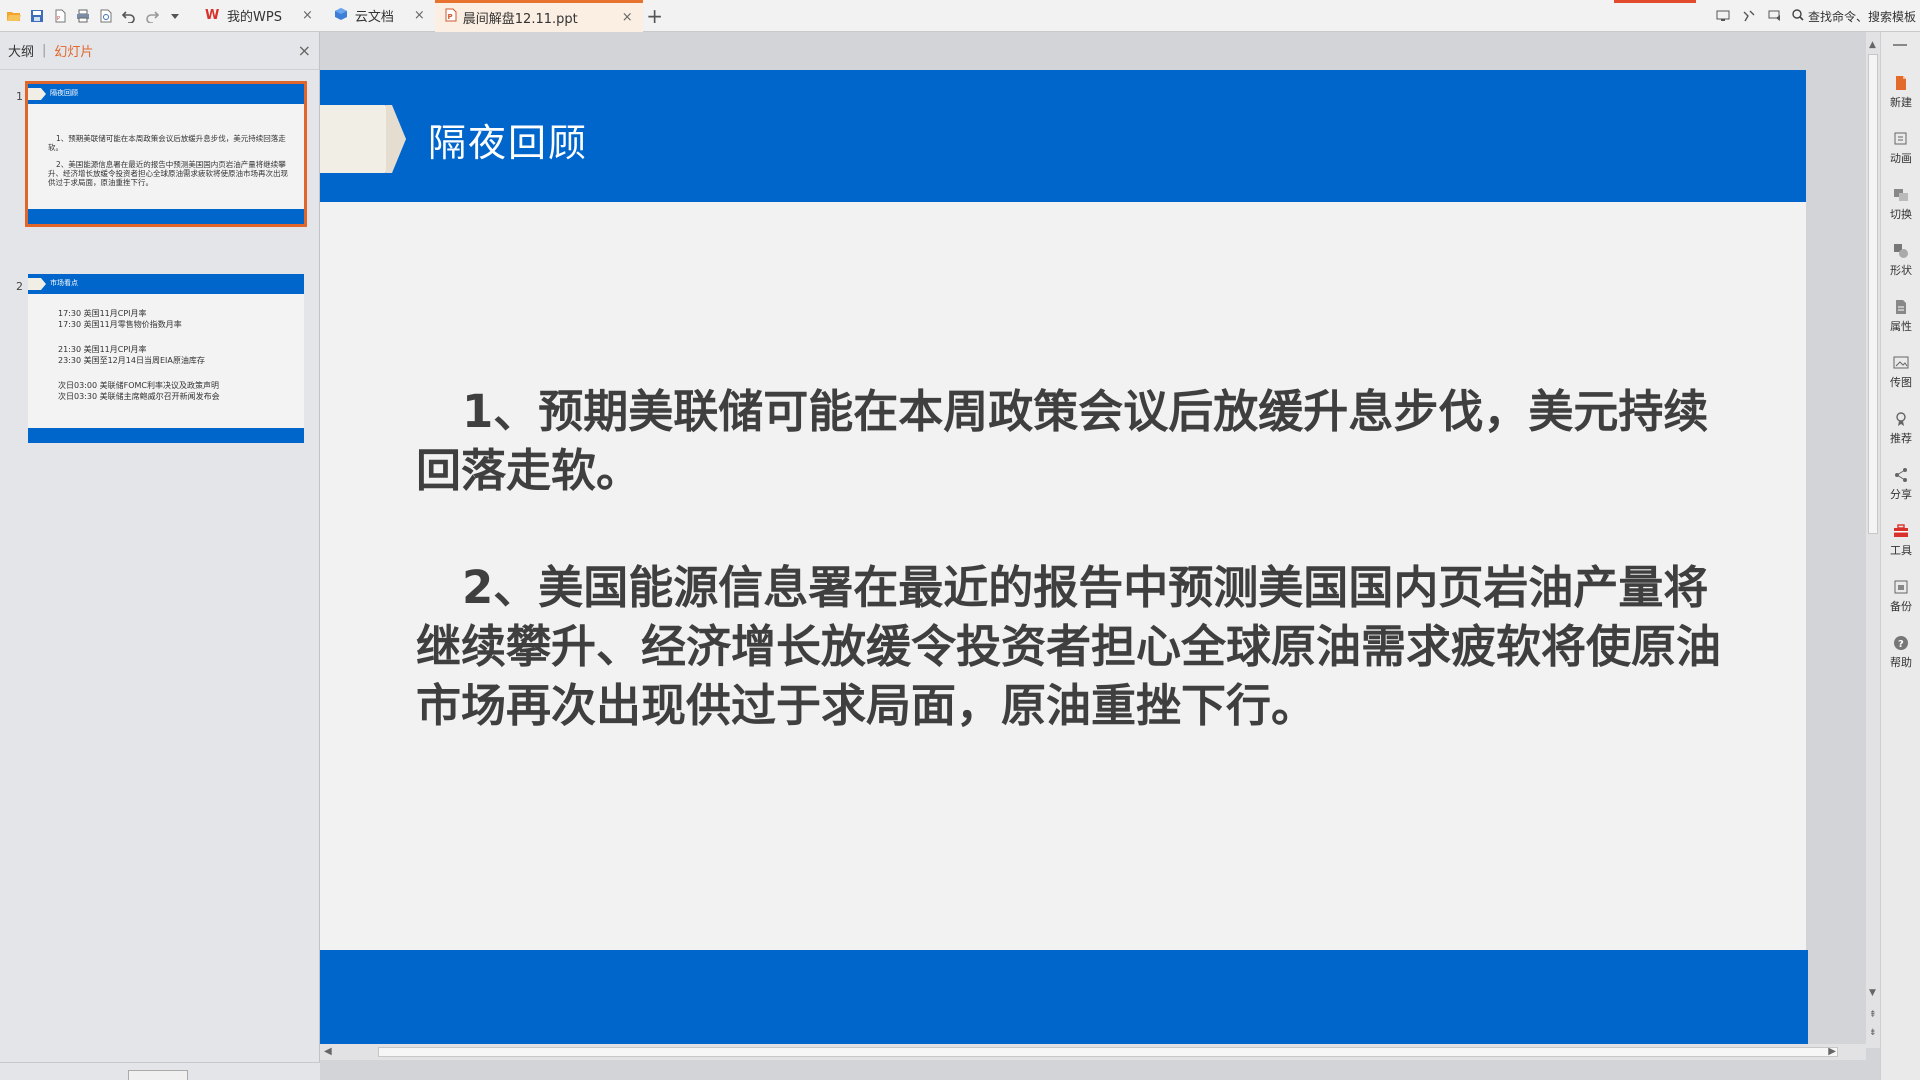  What do you see at coordinates (1901, 139) in the screenshot?
I see `animation-icon` at bounding box center [1901, 139].